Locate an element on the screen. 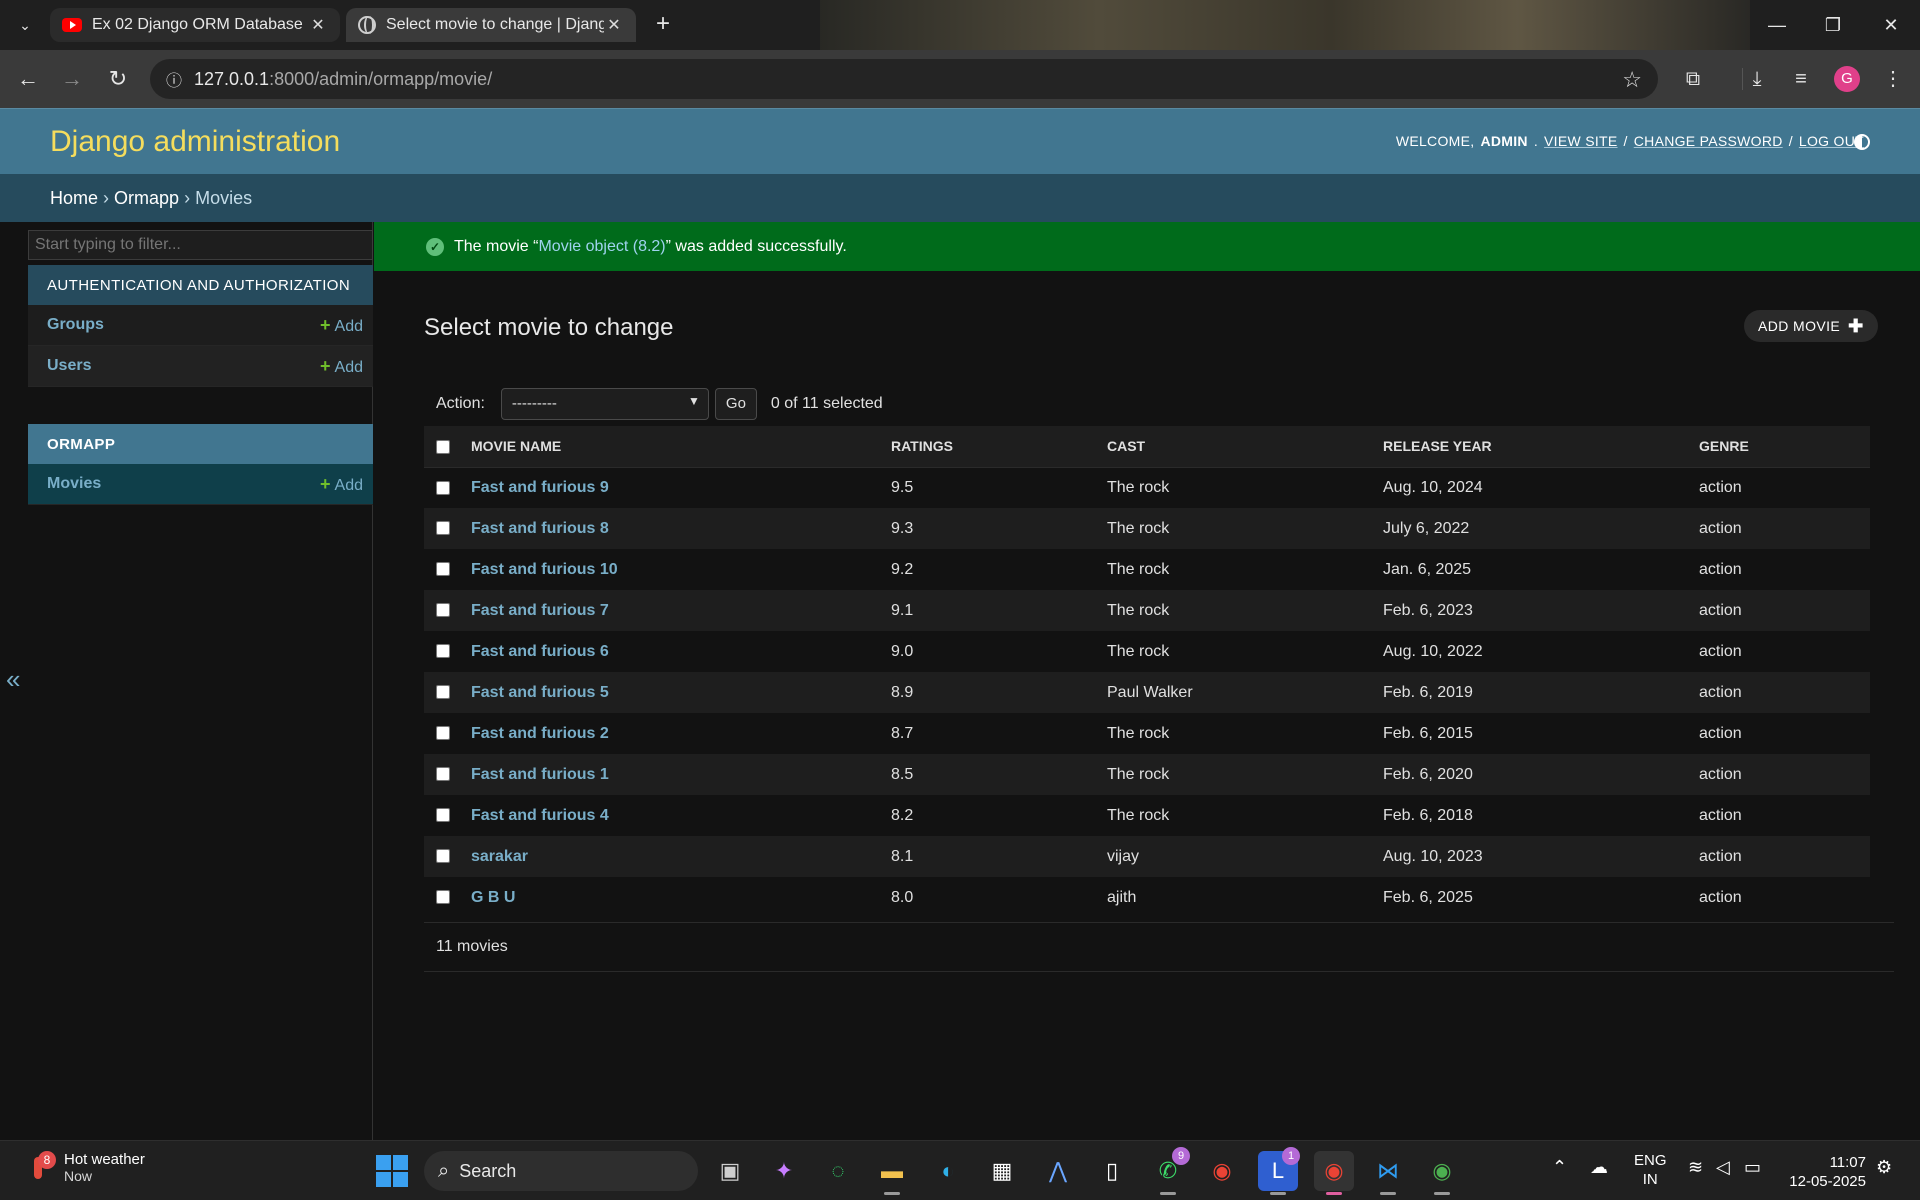 Image resolution: width=1920 pixels, height=1200 pixels. chrome-profile-active-icon: ◉ is located at coordinates (1334, 1173).